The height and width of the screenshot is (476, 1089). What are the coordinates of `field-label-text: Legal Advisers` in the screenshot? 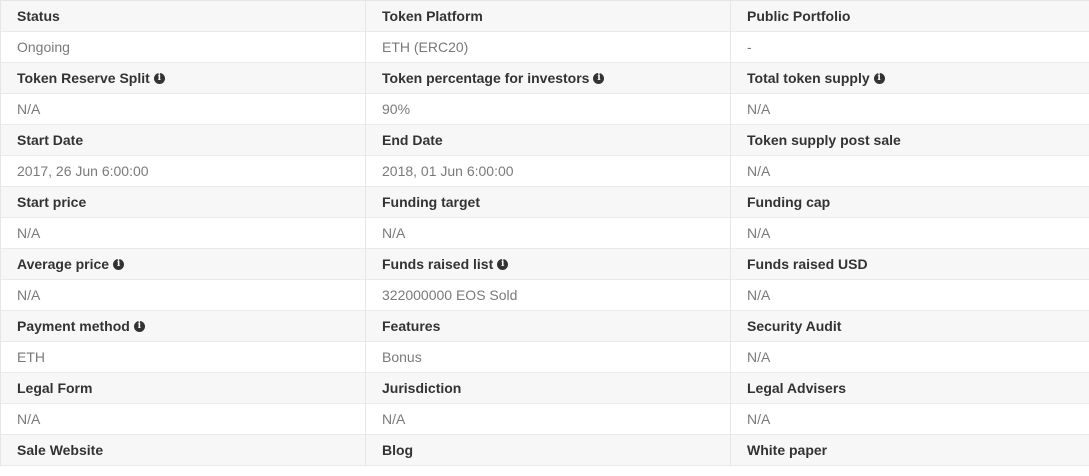 It's located at (797, 388).